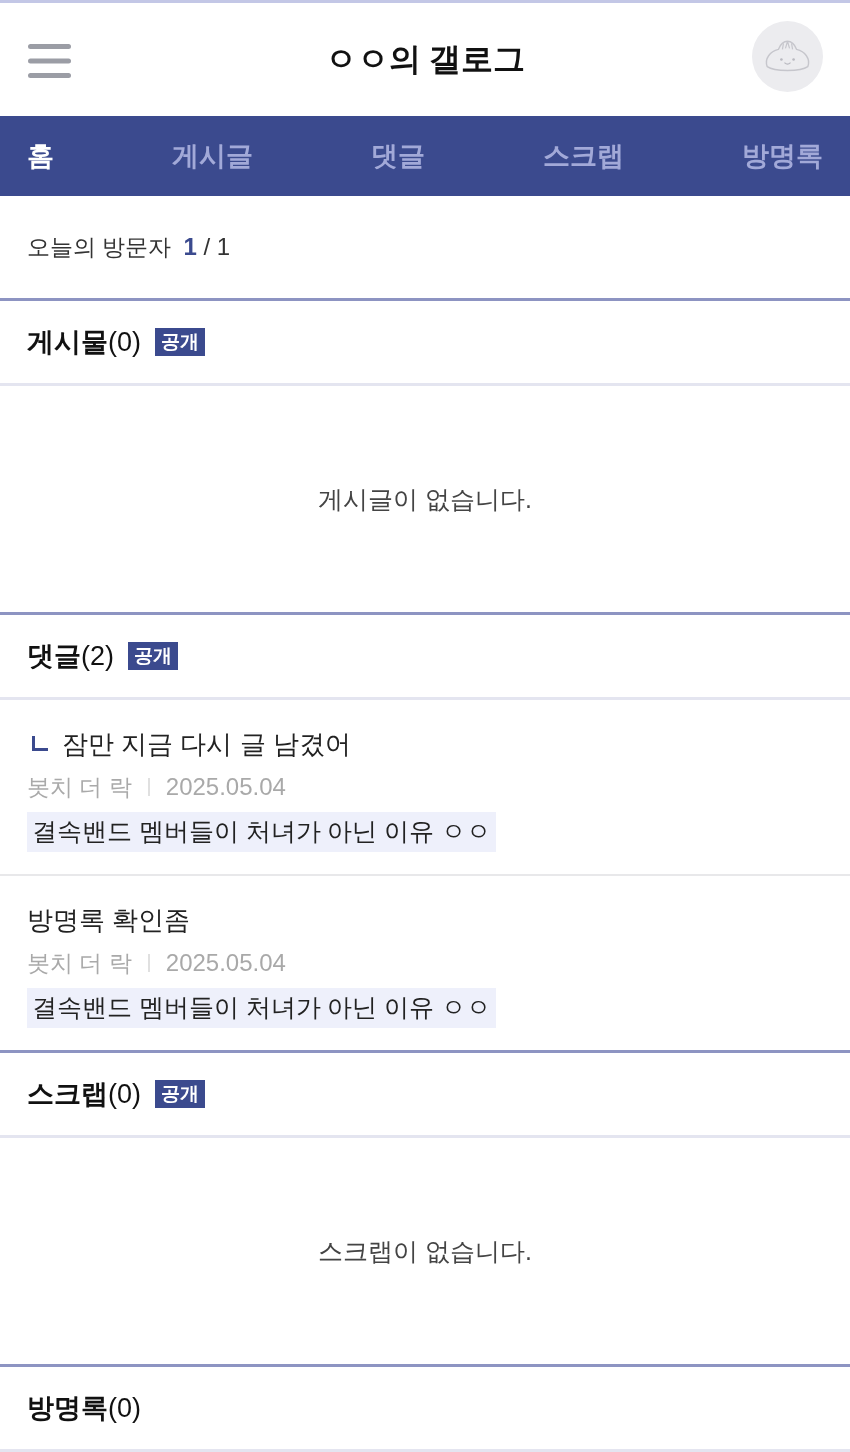 Image resolution: width=850 pixels, height=1452 pixels. I want to click on nav-tab: 게시글, so click(212, 156).